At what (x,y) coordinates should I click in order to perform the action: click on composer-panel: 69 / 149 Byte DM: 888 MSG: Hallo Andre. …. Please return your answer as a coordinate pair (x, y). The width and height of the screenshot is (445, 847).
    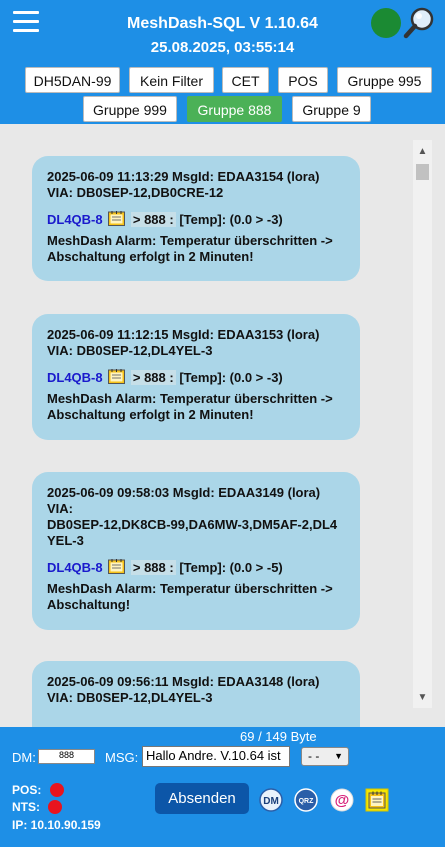
    Looking at the image, I should click on (222, 787).